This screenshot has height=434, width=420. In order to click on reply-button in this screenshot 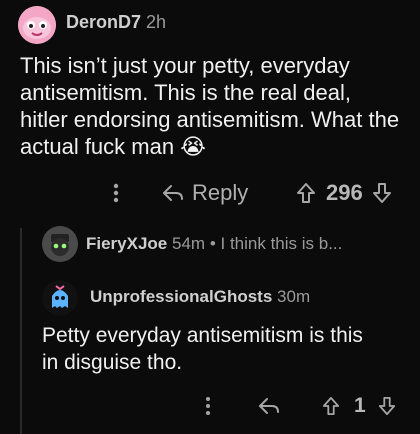, I will do `click(269, 406)`.